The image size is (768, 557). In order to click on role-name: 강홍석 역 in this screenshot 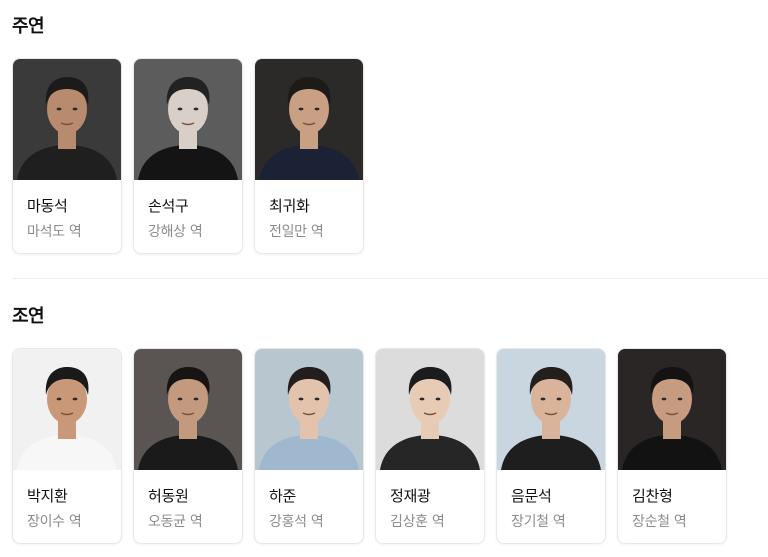, I will do `click(296, 522)`.